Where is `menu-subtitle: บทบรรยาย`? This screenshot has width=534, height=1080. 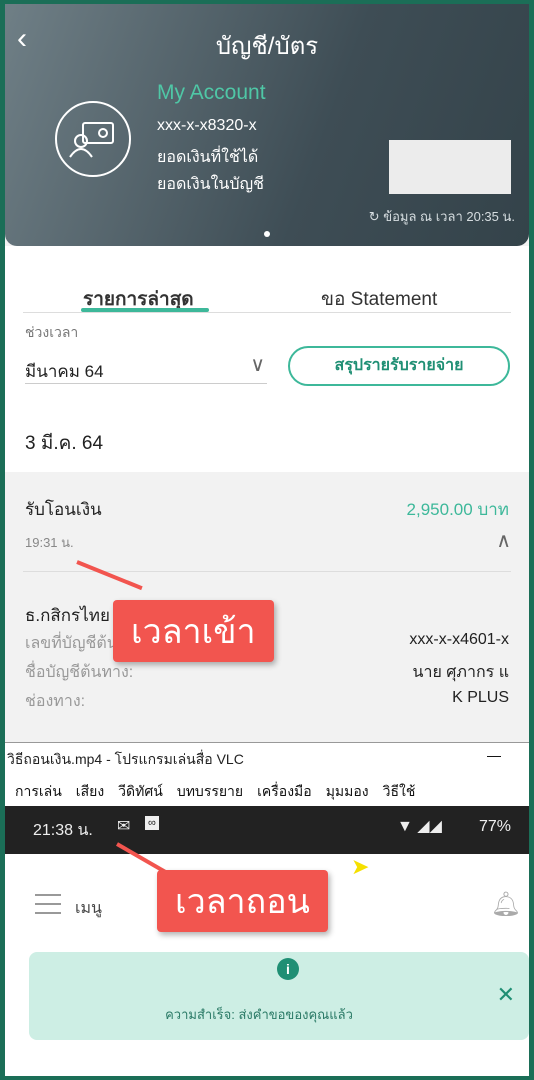
menu-subtitle: บทบรรยาย is located at coordinates (210, 792).